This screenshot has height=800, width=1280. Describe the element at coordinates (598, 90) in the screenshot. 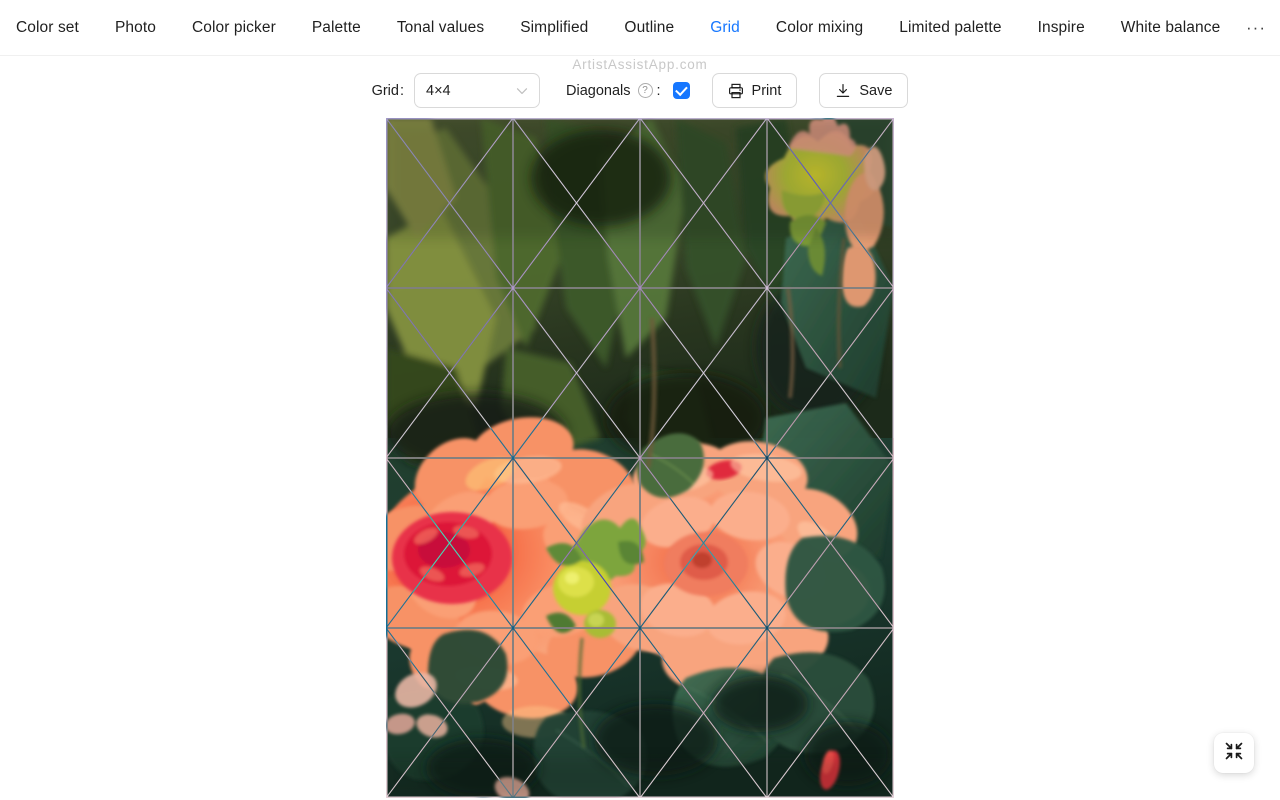

I see `diagonals-label: Diagonals` at that location.